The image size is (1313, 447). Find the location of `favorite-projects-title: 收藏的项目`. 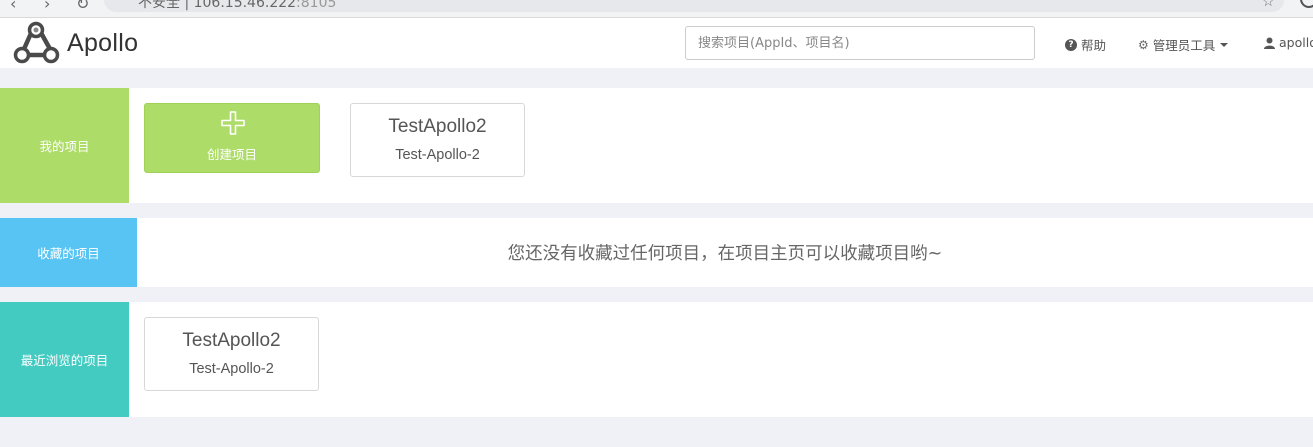

favorite-projects-title: 收藏的项目 is located at coordinates (68, 252).